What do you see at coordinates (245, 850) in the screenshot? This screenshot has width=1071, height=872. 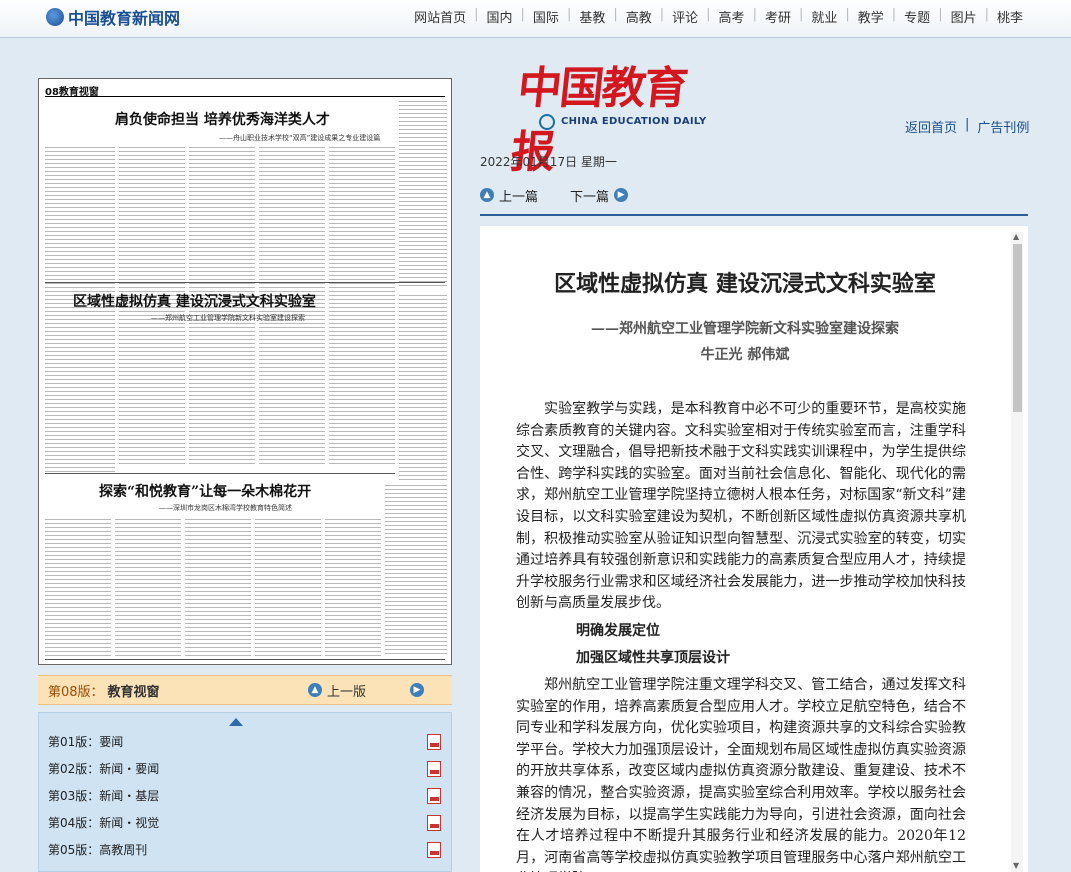 I see `page-list-item: 第05版：高教周刊` at bounding box center [245, 850].